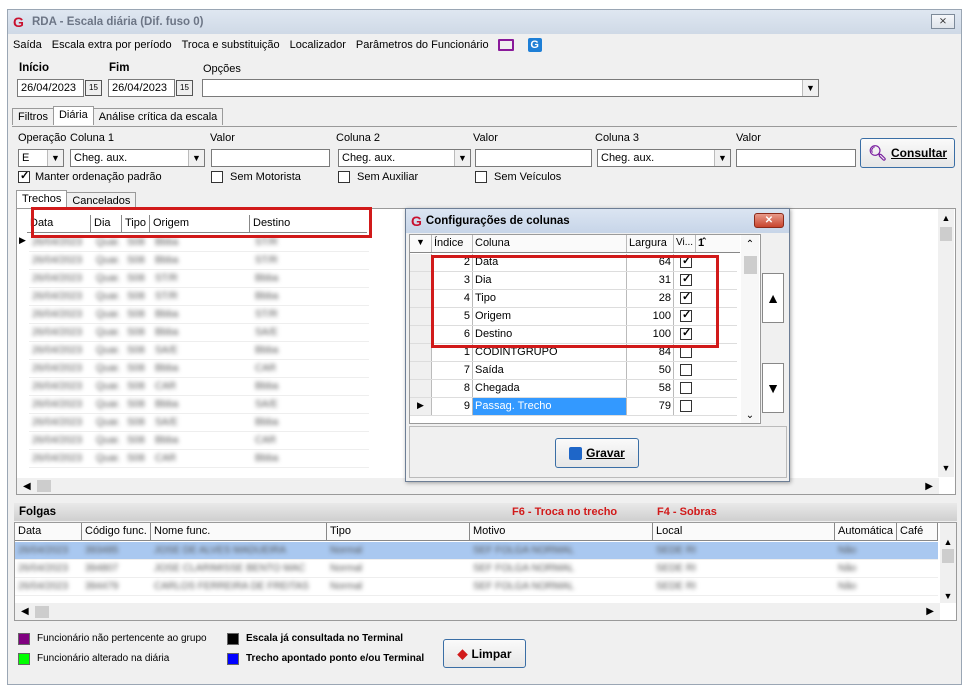 This screenshot has width=969, height=691. Describe the element at coordinates (25, 611) in the screenshot. I see `folgas-scroll-left-icon: ◀` at that location.